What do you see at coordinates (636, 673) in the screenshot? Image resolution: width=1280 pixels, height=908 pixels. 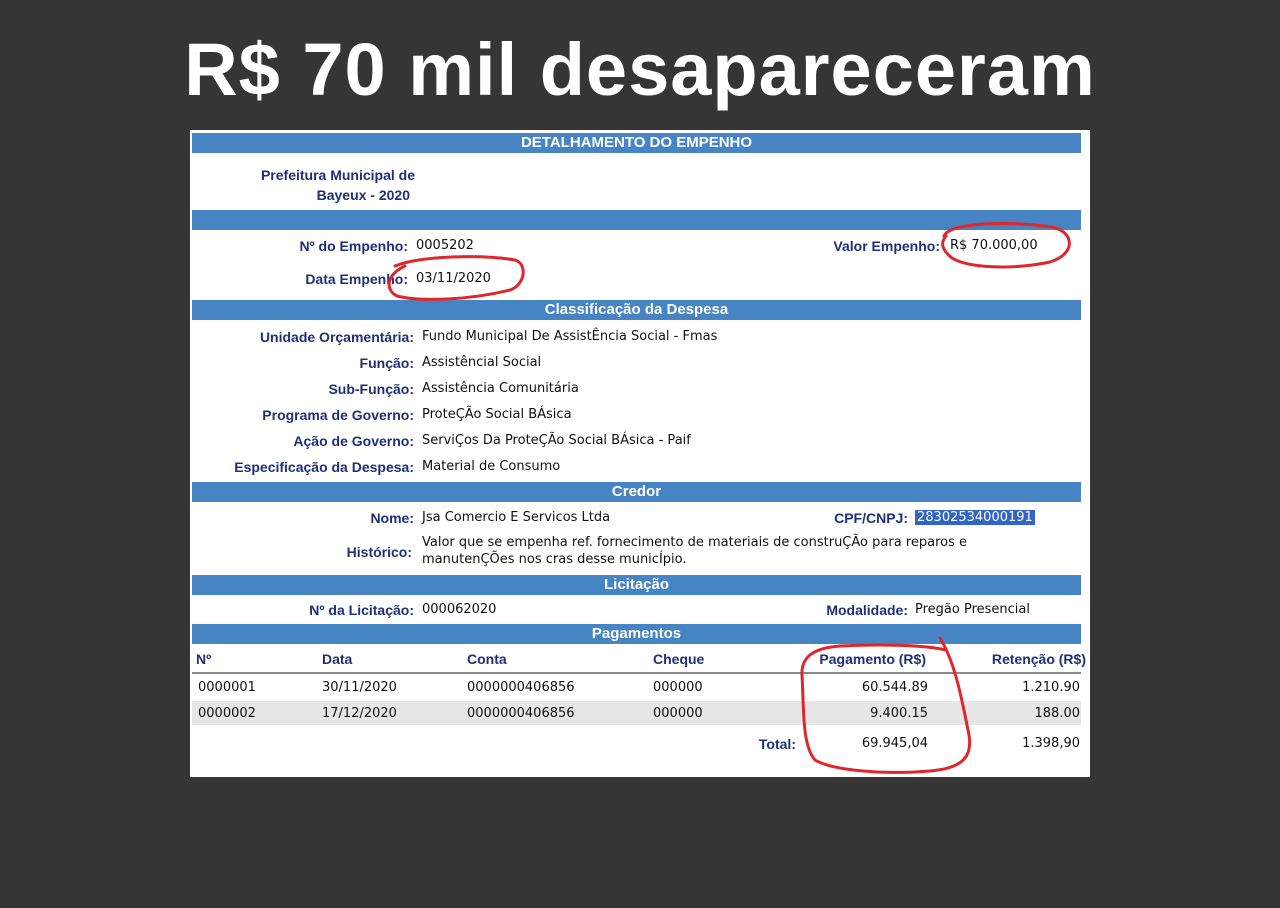 I see `table-header-separator` at bounding box center [636, 673].